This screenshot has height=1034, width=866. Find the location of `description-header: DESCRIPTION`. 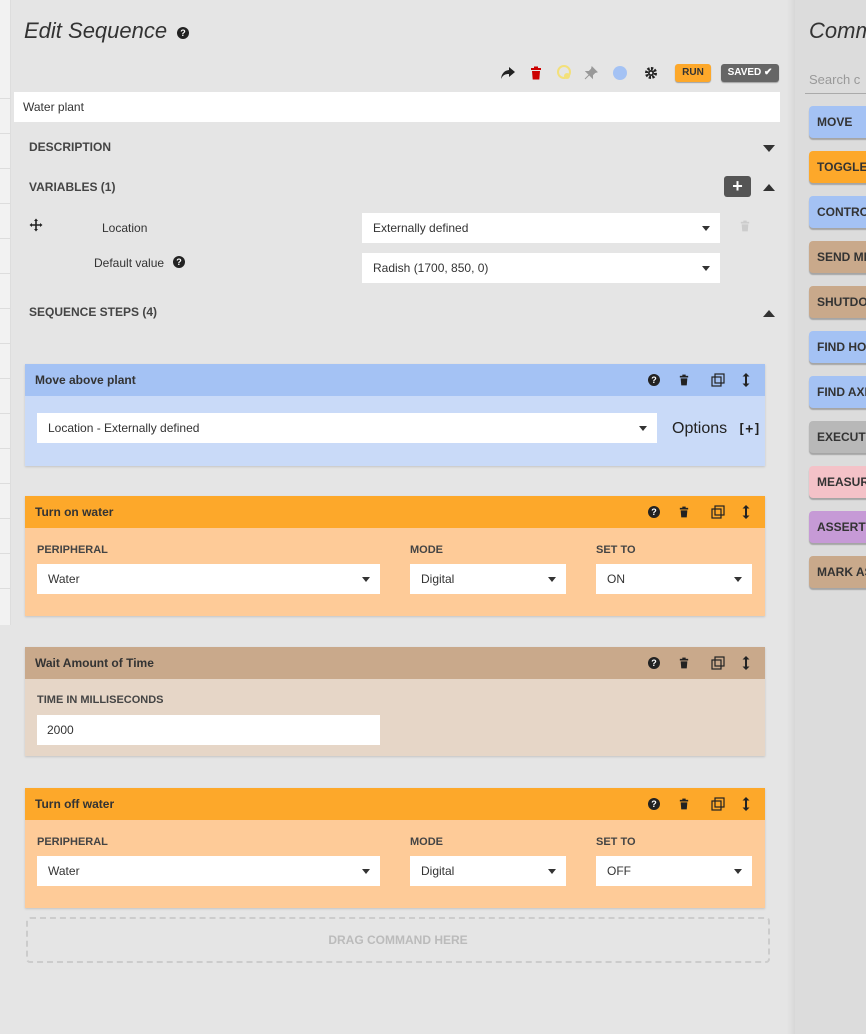

description-header: DESCRIPTION is located at coordinates (70, 147).